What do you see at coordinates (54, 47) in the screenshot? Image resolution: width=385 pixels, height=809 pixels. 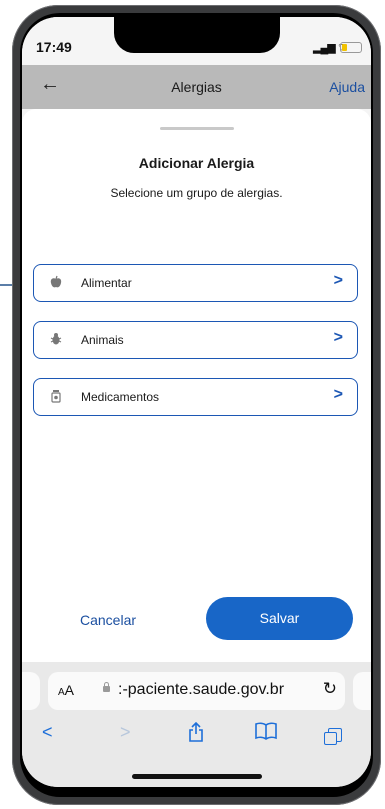 I see `status-time: 17:49` at bounding box center [54, 47].